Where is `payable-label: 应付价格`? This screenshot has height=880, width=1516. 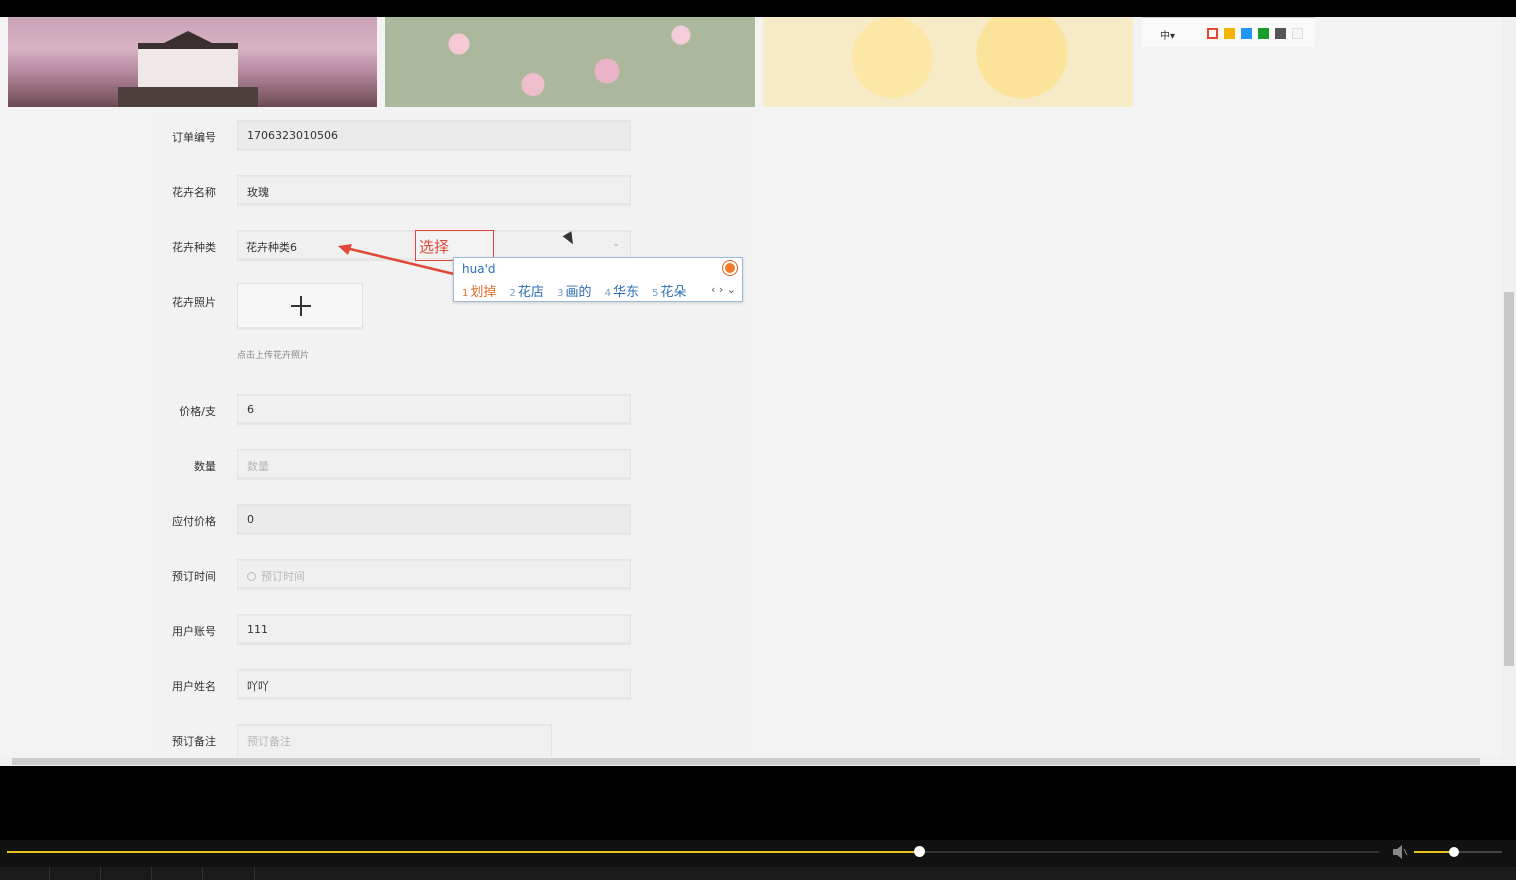 payable-label: 应付价格 is located at coordinates (194, 521).